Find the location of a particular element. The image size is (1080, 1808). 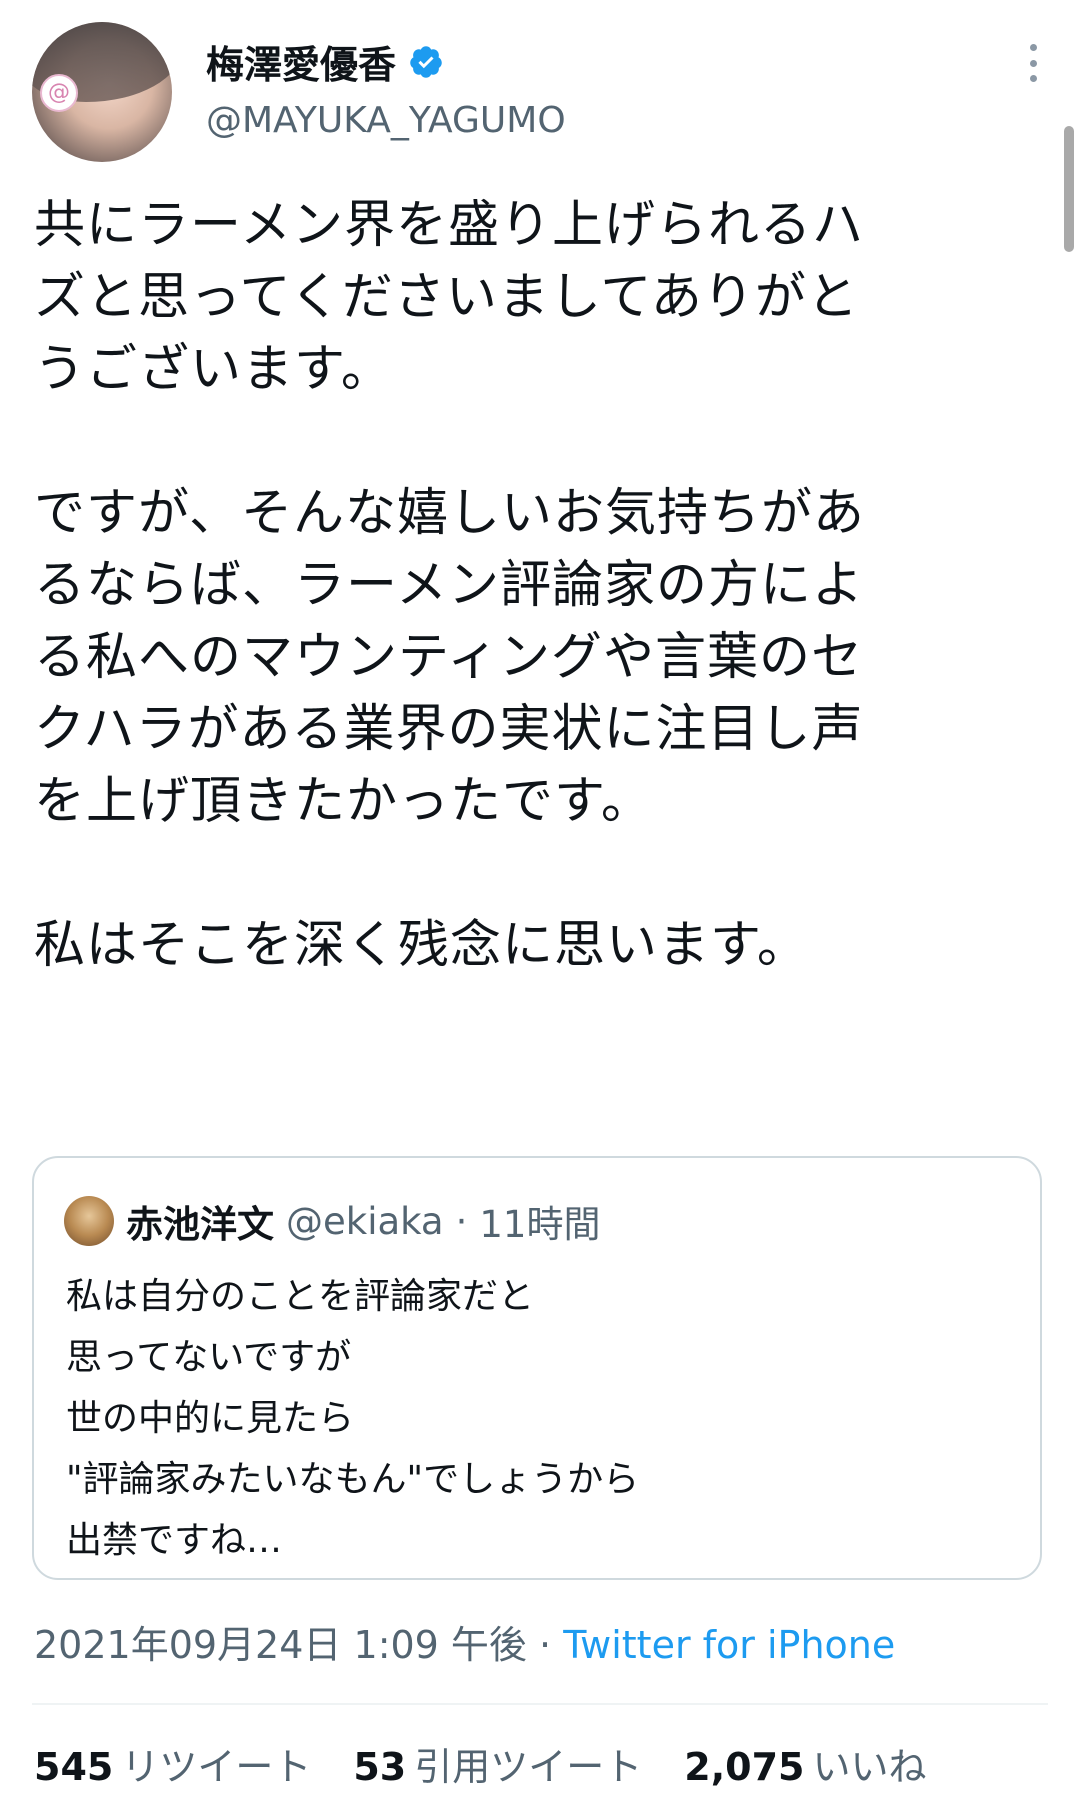

retweets-label: リツイート is located at coordinates (216, 1767).